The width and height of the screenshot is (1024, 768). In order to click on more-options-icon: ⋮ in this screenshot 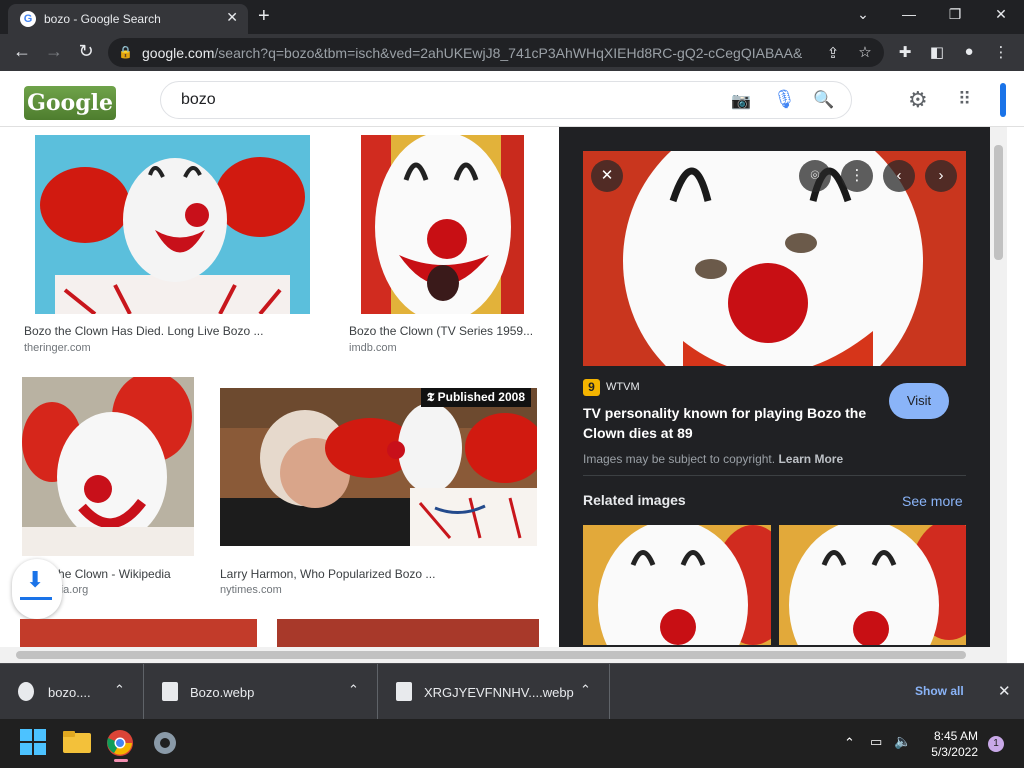, I will do `click(857, 176)`.